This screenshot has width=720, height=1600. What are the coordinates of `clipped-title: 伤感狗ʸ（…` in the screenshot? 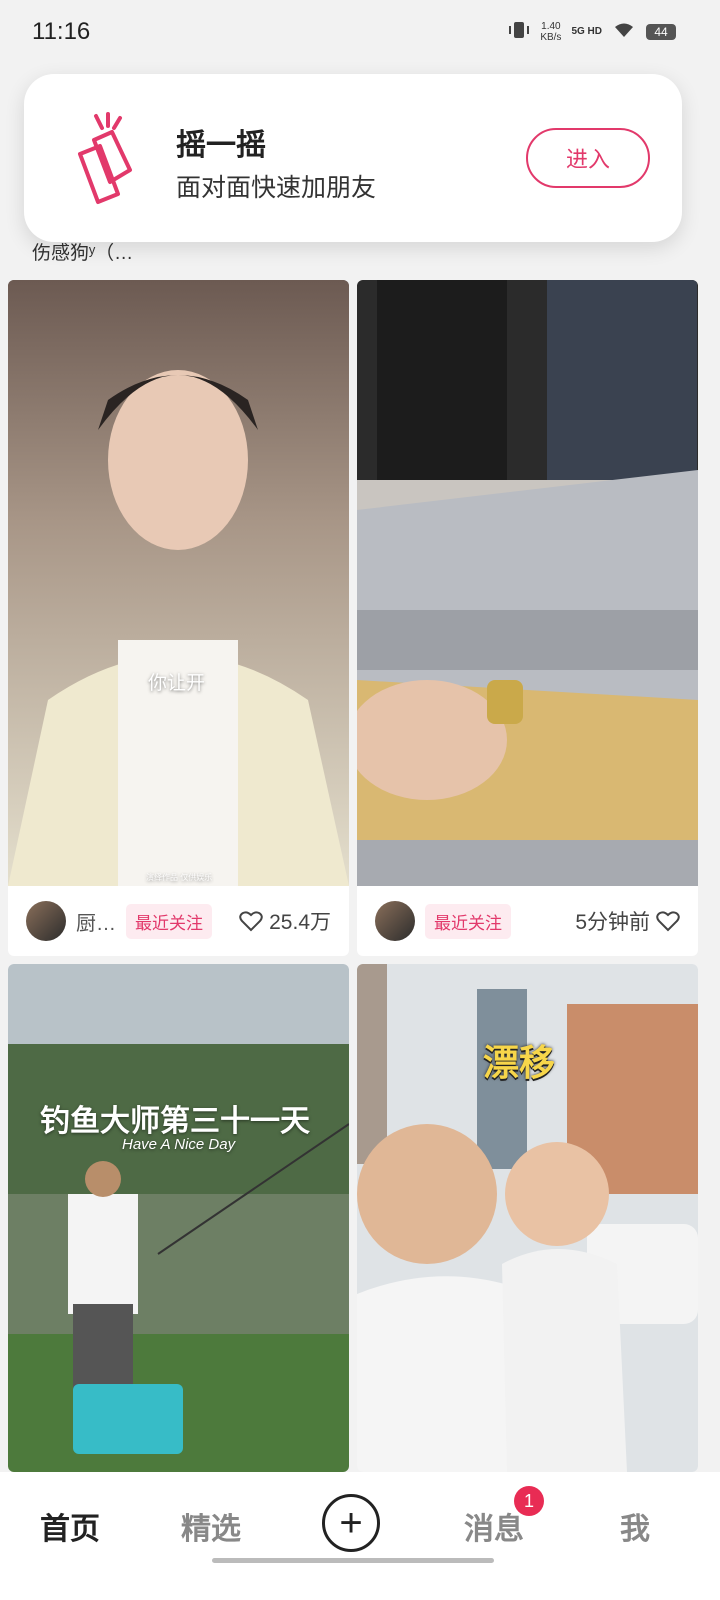 It's located at (83, 253).